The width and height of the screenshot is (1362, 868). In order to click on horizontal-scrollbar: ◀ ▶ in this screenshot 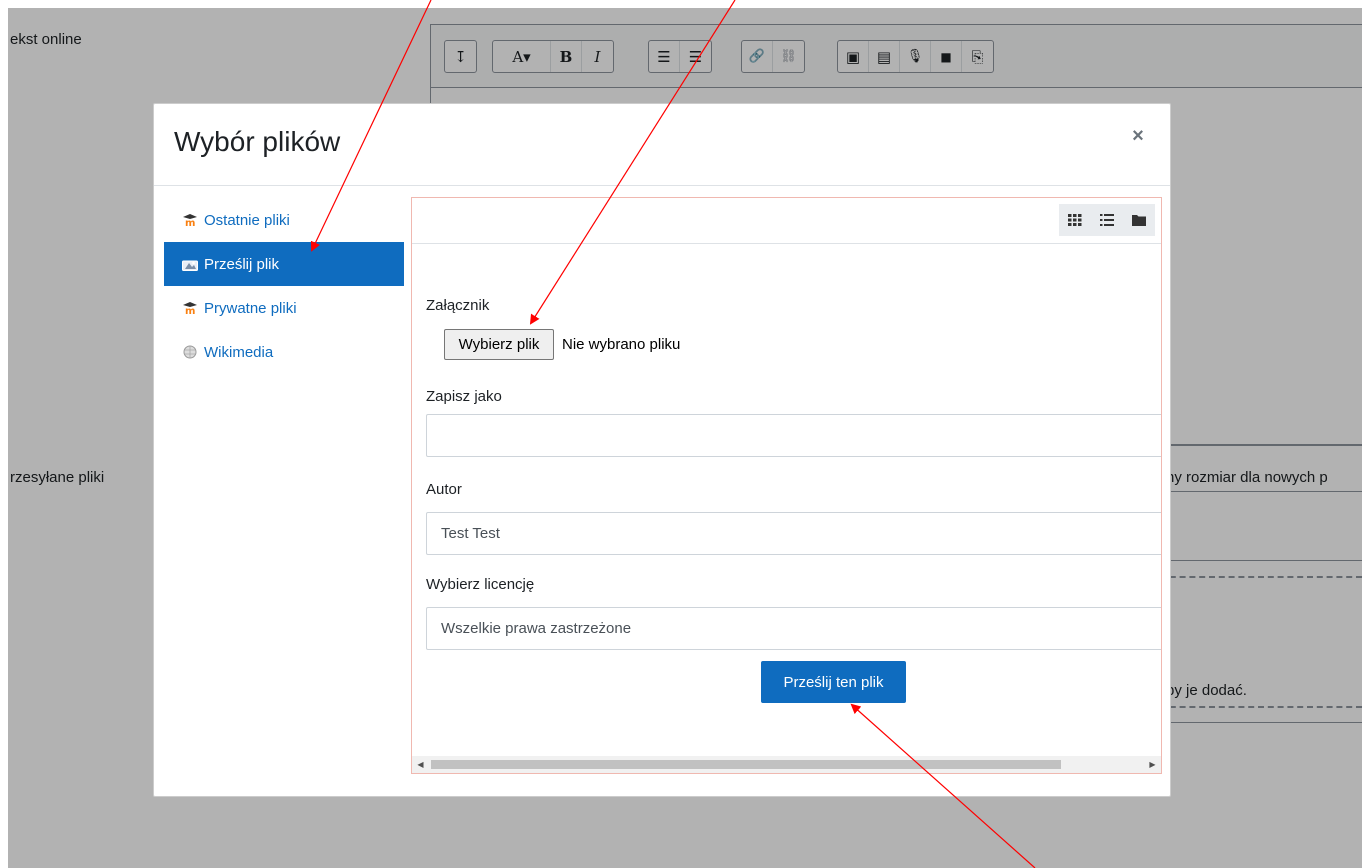, I will do `click(786, 764)`.